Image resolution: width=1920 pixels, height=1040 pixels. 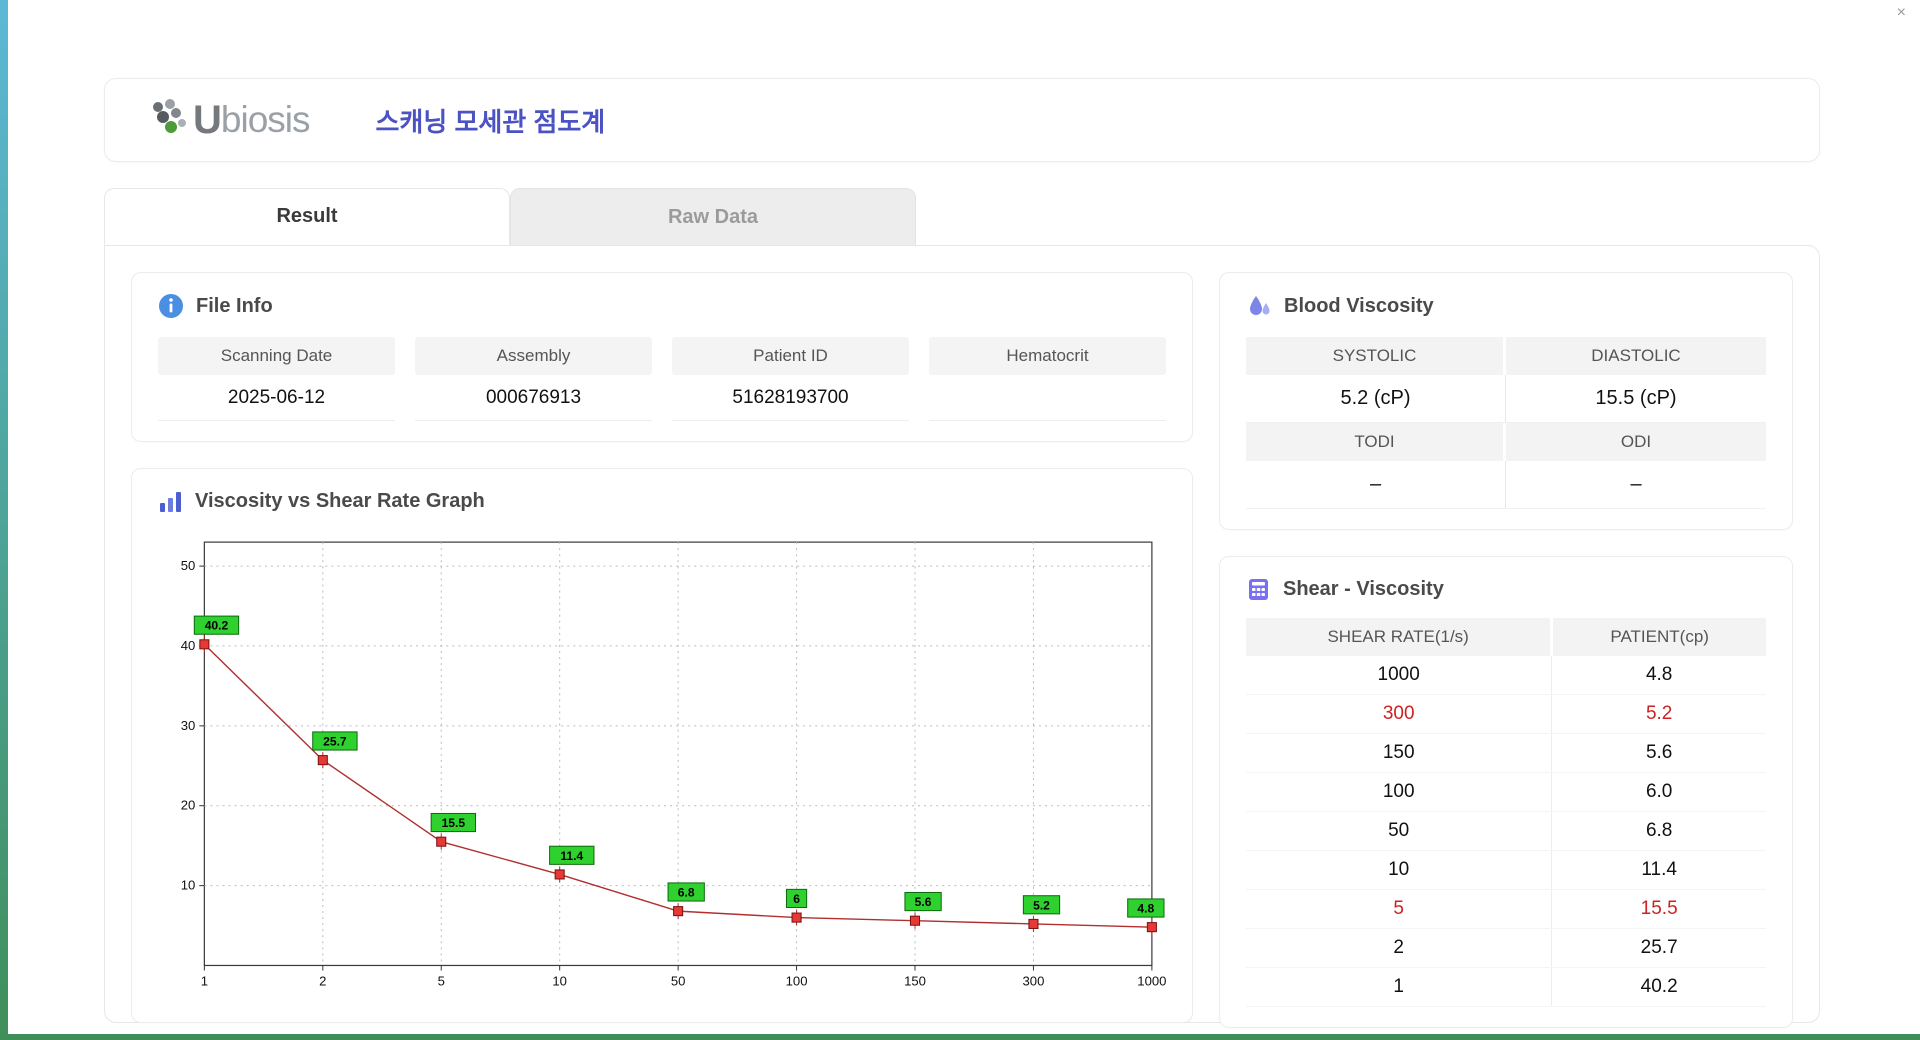 What do you see at coordinates (335, 742) in the screenshot?
I see `svg-text: 25.7` at bounding box center [335, 742].